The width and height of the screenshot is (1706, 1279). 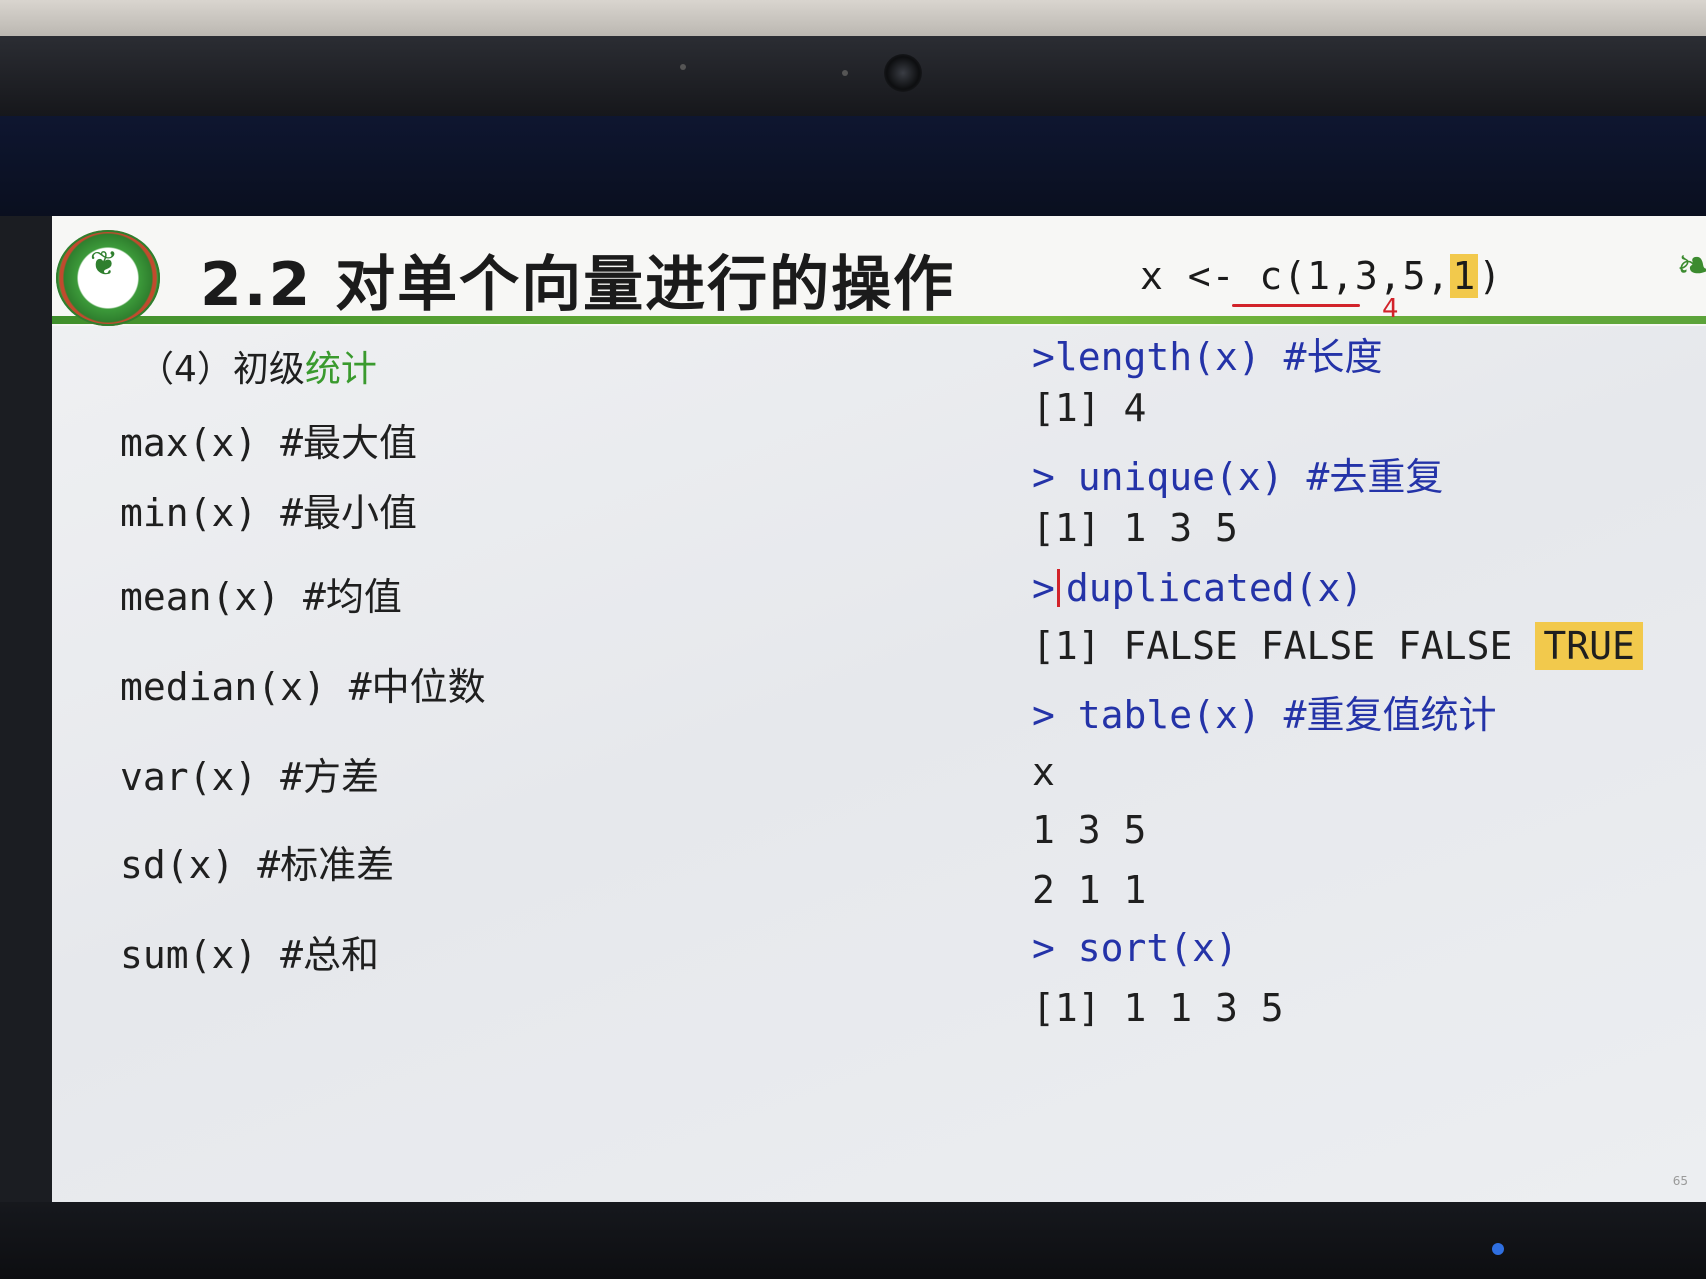 I want to click on function-item: median(x) #中位数, so click(x=303, y=687).